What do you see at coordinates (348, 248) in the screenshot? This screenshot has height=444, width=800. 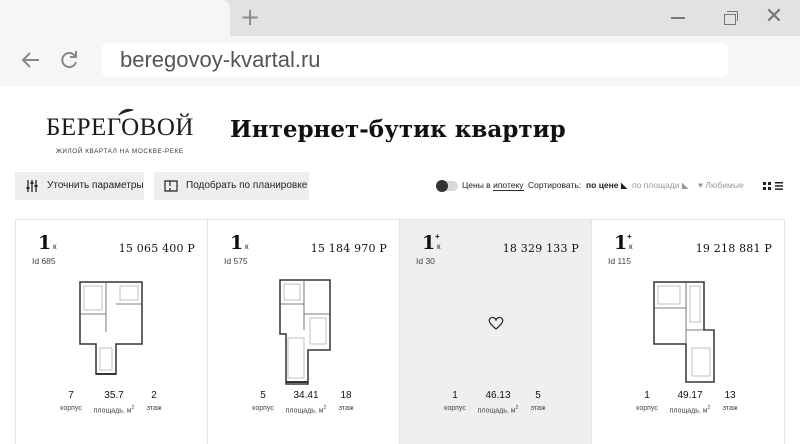 I see `apartment-price: 15 184 970 Р` at bounding box center [348, 248].